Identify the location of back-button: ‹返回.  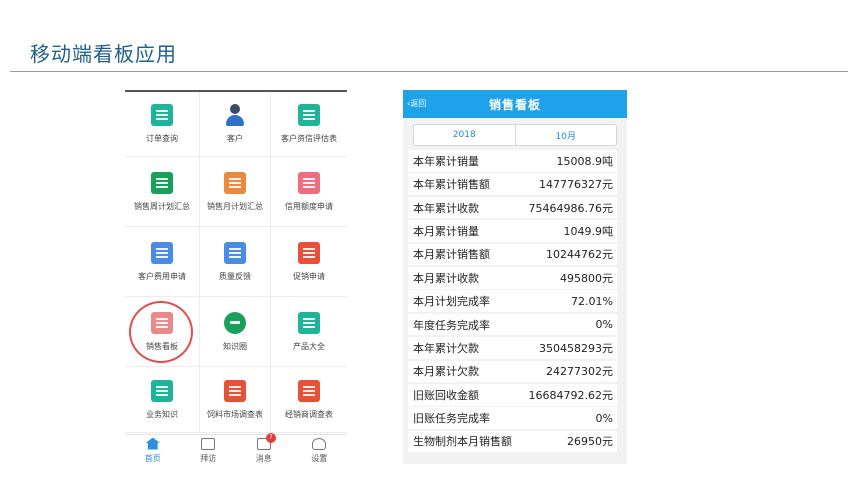
(416, 103).